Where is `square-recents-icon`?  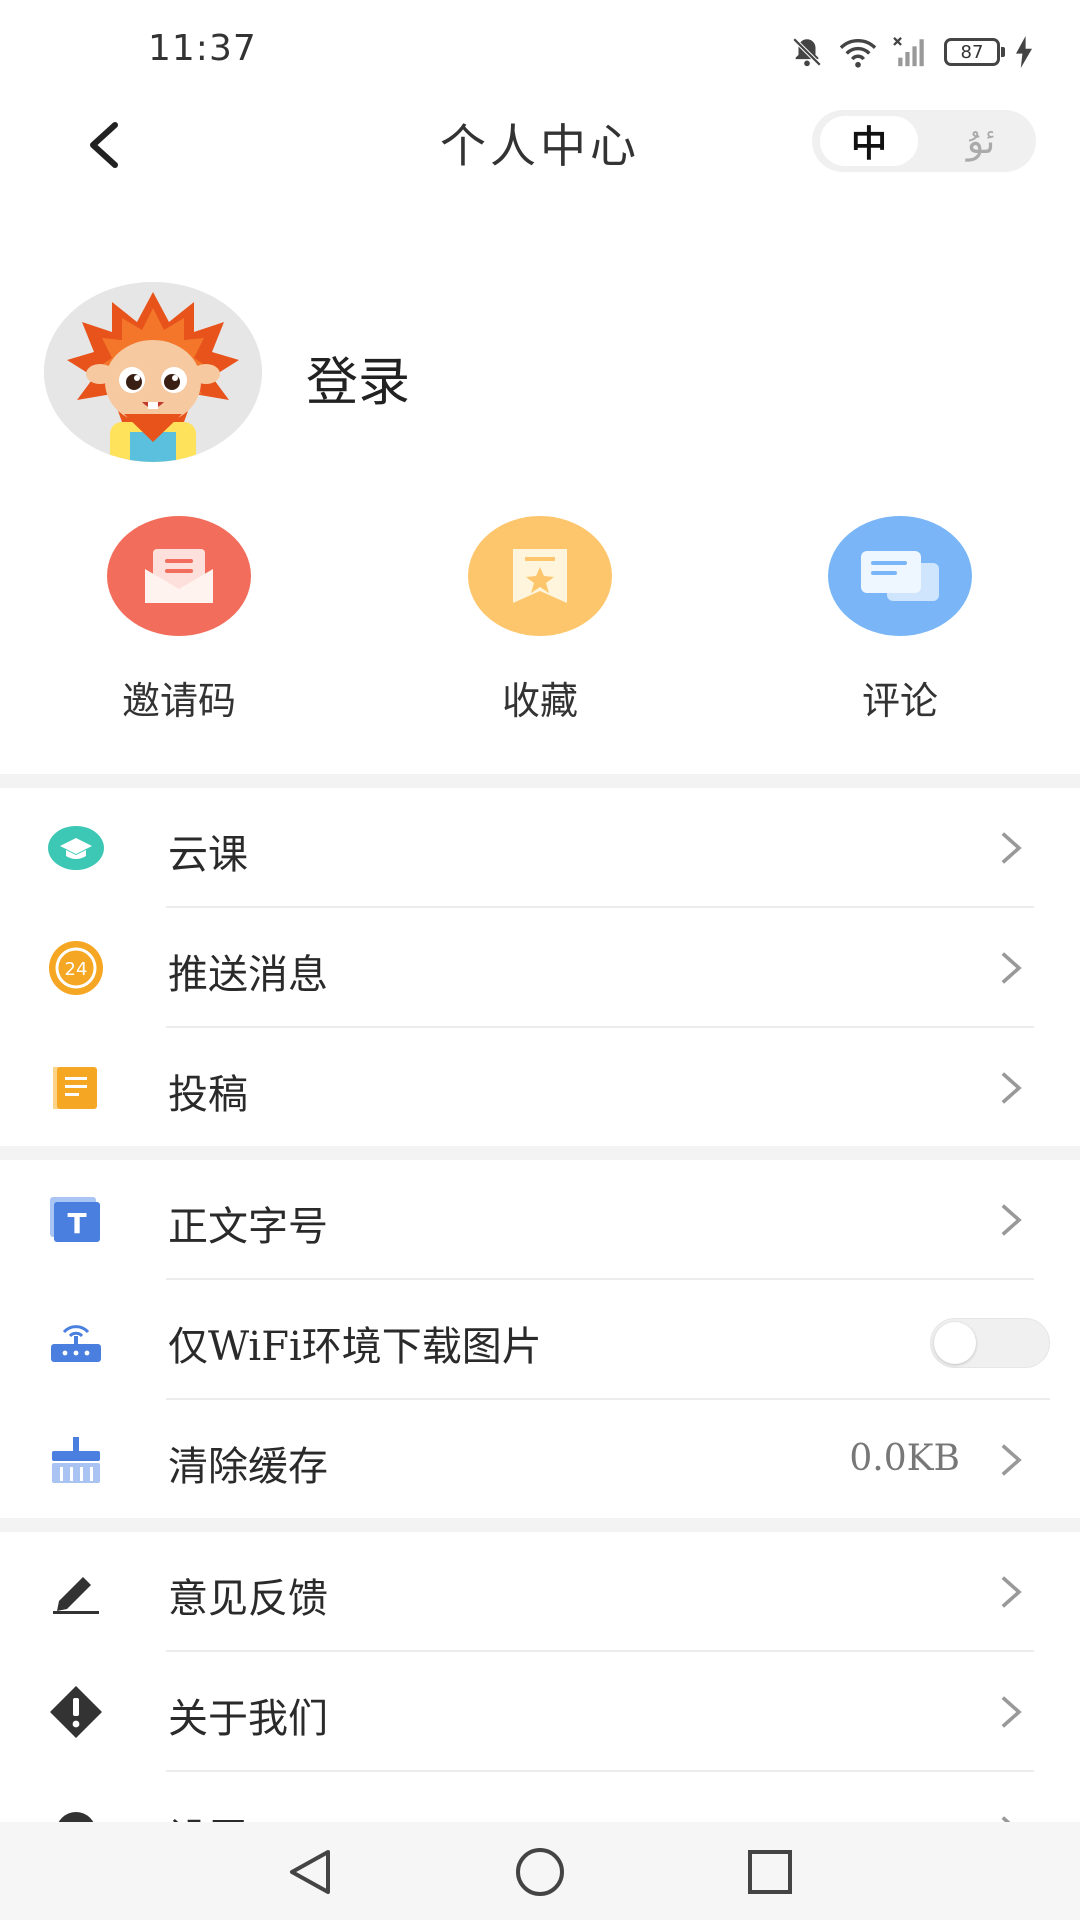 square-recents-icon is located at coordinates (770, 1872).